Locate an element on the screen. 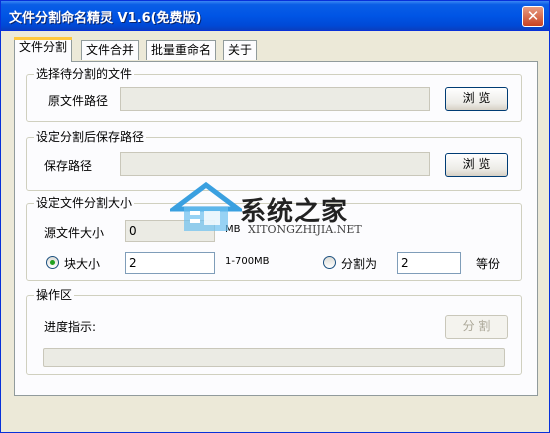 This screenshot has width=550, height=433. operation-group-title: 操作区 is located at coordinates (54, 295).